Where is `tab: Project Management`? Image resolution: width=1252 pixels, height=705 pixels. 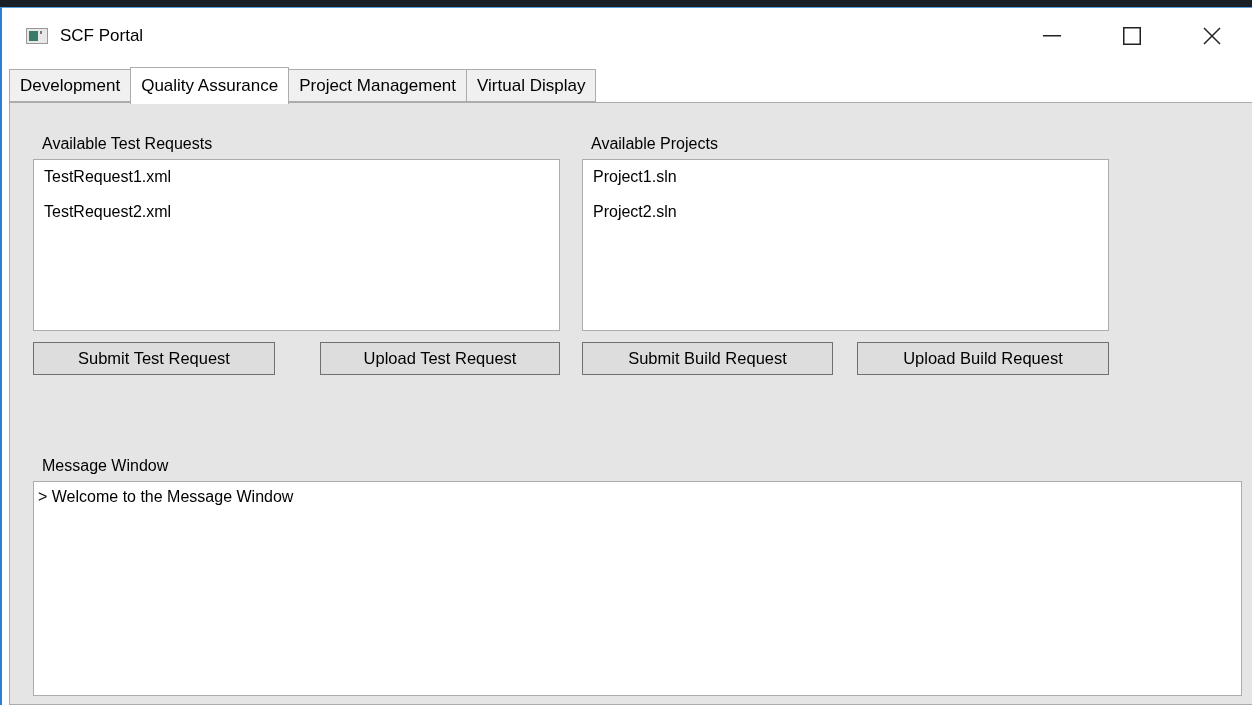 tab: Project Management is located at coordinates (378, 85).